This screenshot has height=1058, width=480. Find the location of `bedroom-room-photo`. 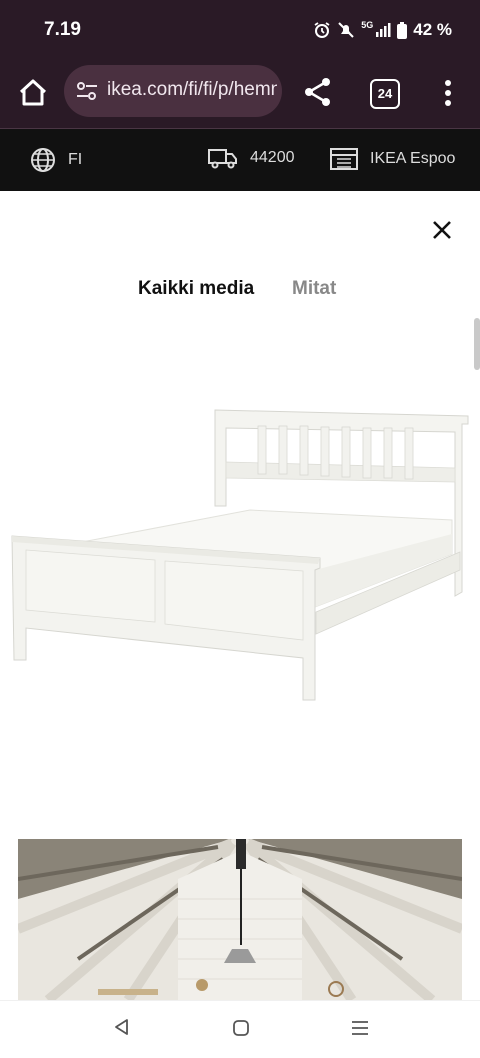

bedroom-room-photo is located at coordinates (240, 919).